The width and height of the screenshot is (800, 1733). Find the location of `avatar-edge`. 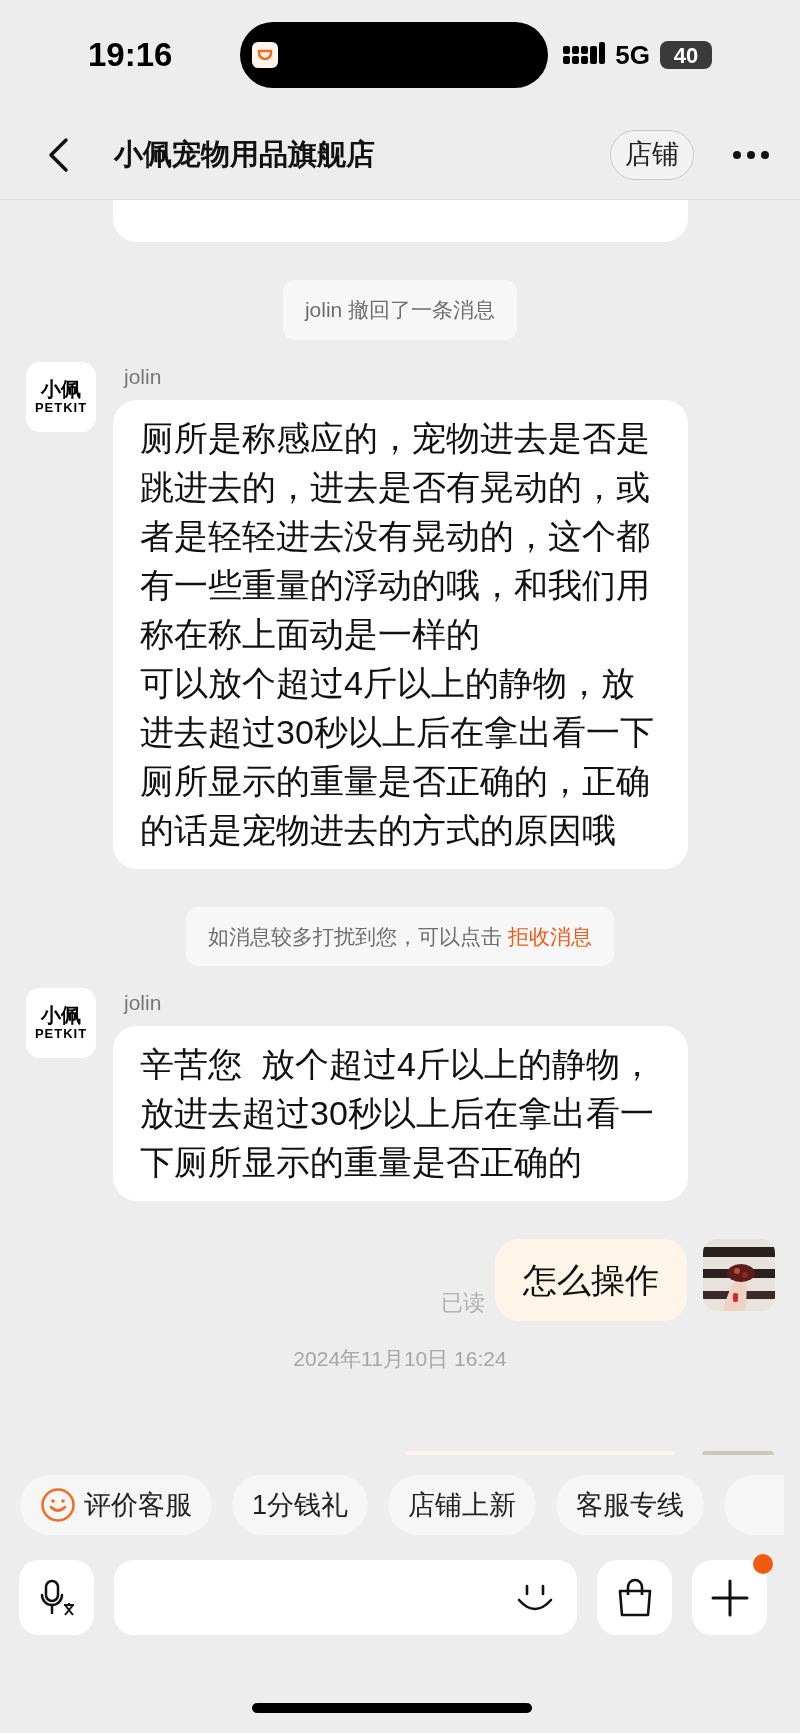

avatar-edge is located at coordinates (738, 1453).